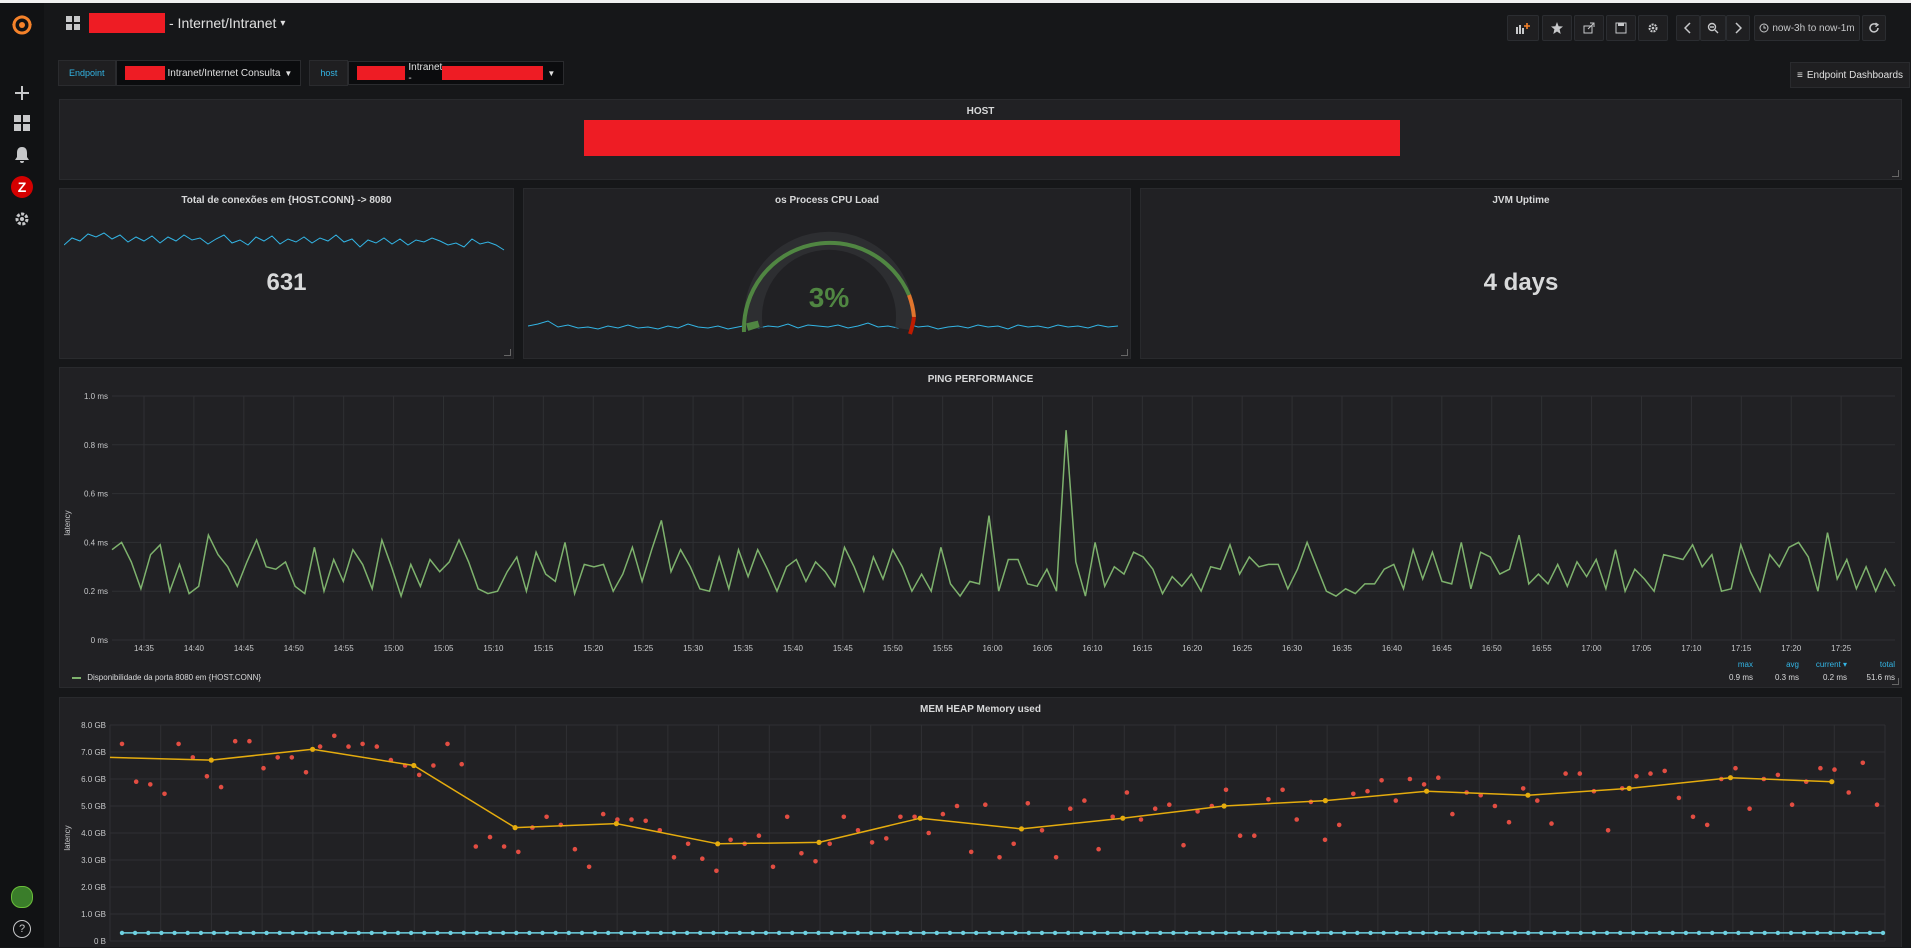  What do you see at coordinates (643, 648) in the screenshot?
I see `ping-xtick-label: 15:25` at bounding box center [643, 648].